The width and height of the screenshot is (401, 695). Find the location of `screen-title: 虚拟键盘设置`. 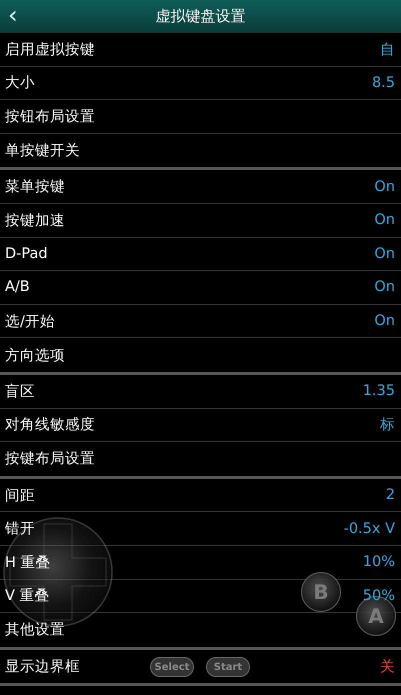

screen-title: 虚拟键盘设置 is located at coordinates (201, 16).